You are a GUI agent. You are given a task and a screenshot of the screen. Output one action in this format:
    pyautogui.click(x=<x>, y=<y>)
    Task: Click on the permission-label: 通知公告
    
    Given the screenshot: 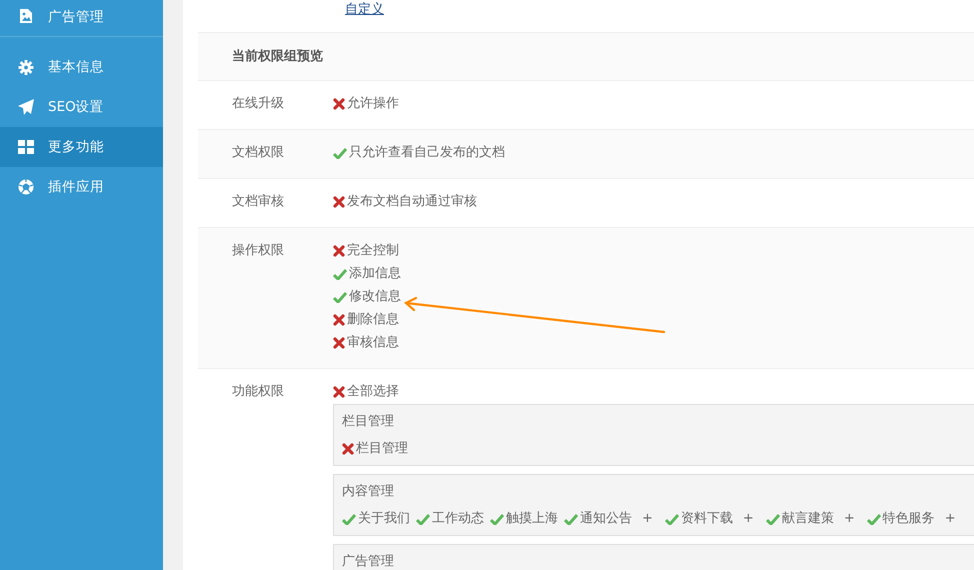 What is the action you would take?
    pyautogui.click(x=606, y=519)
    